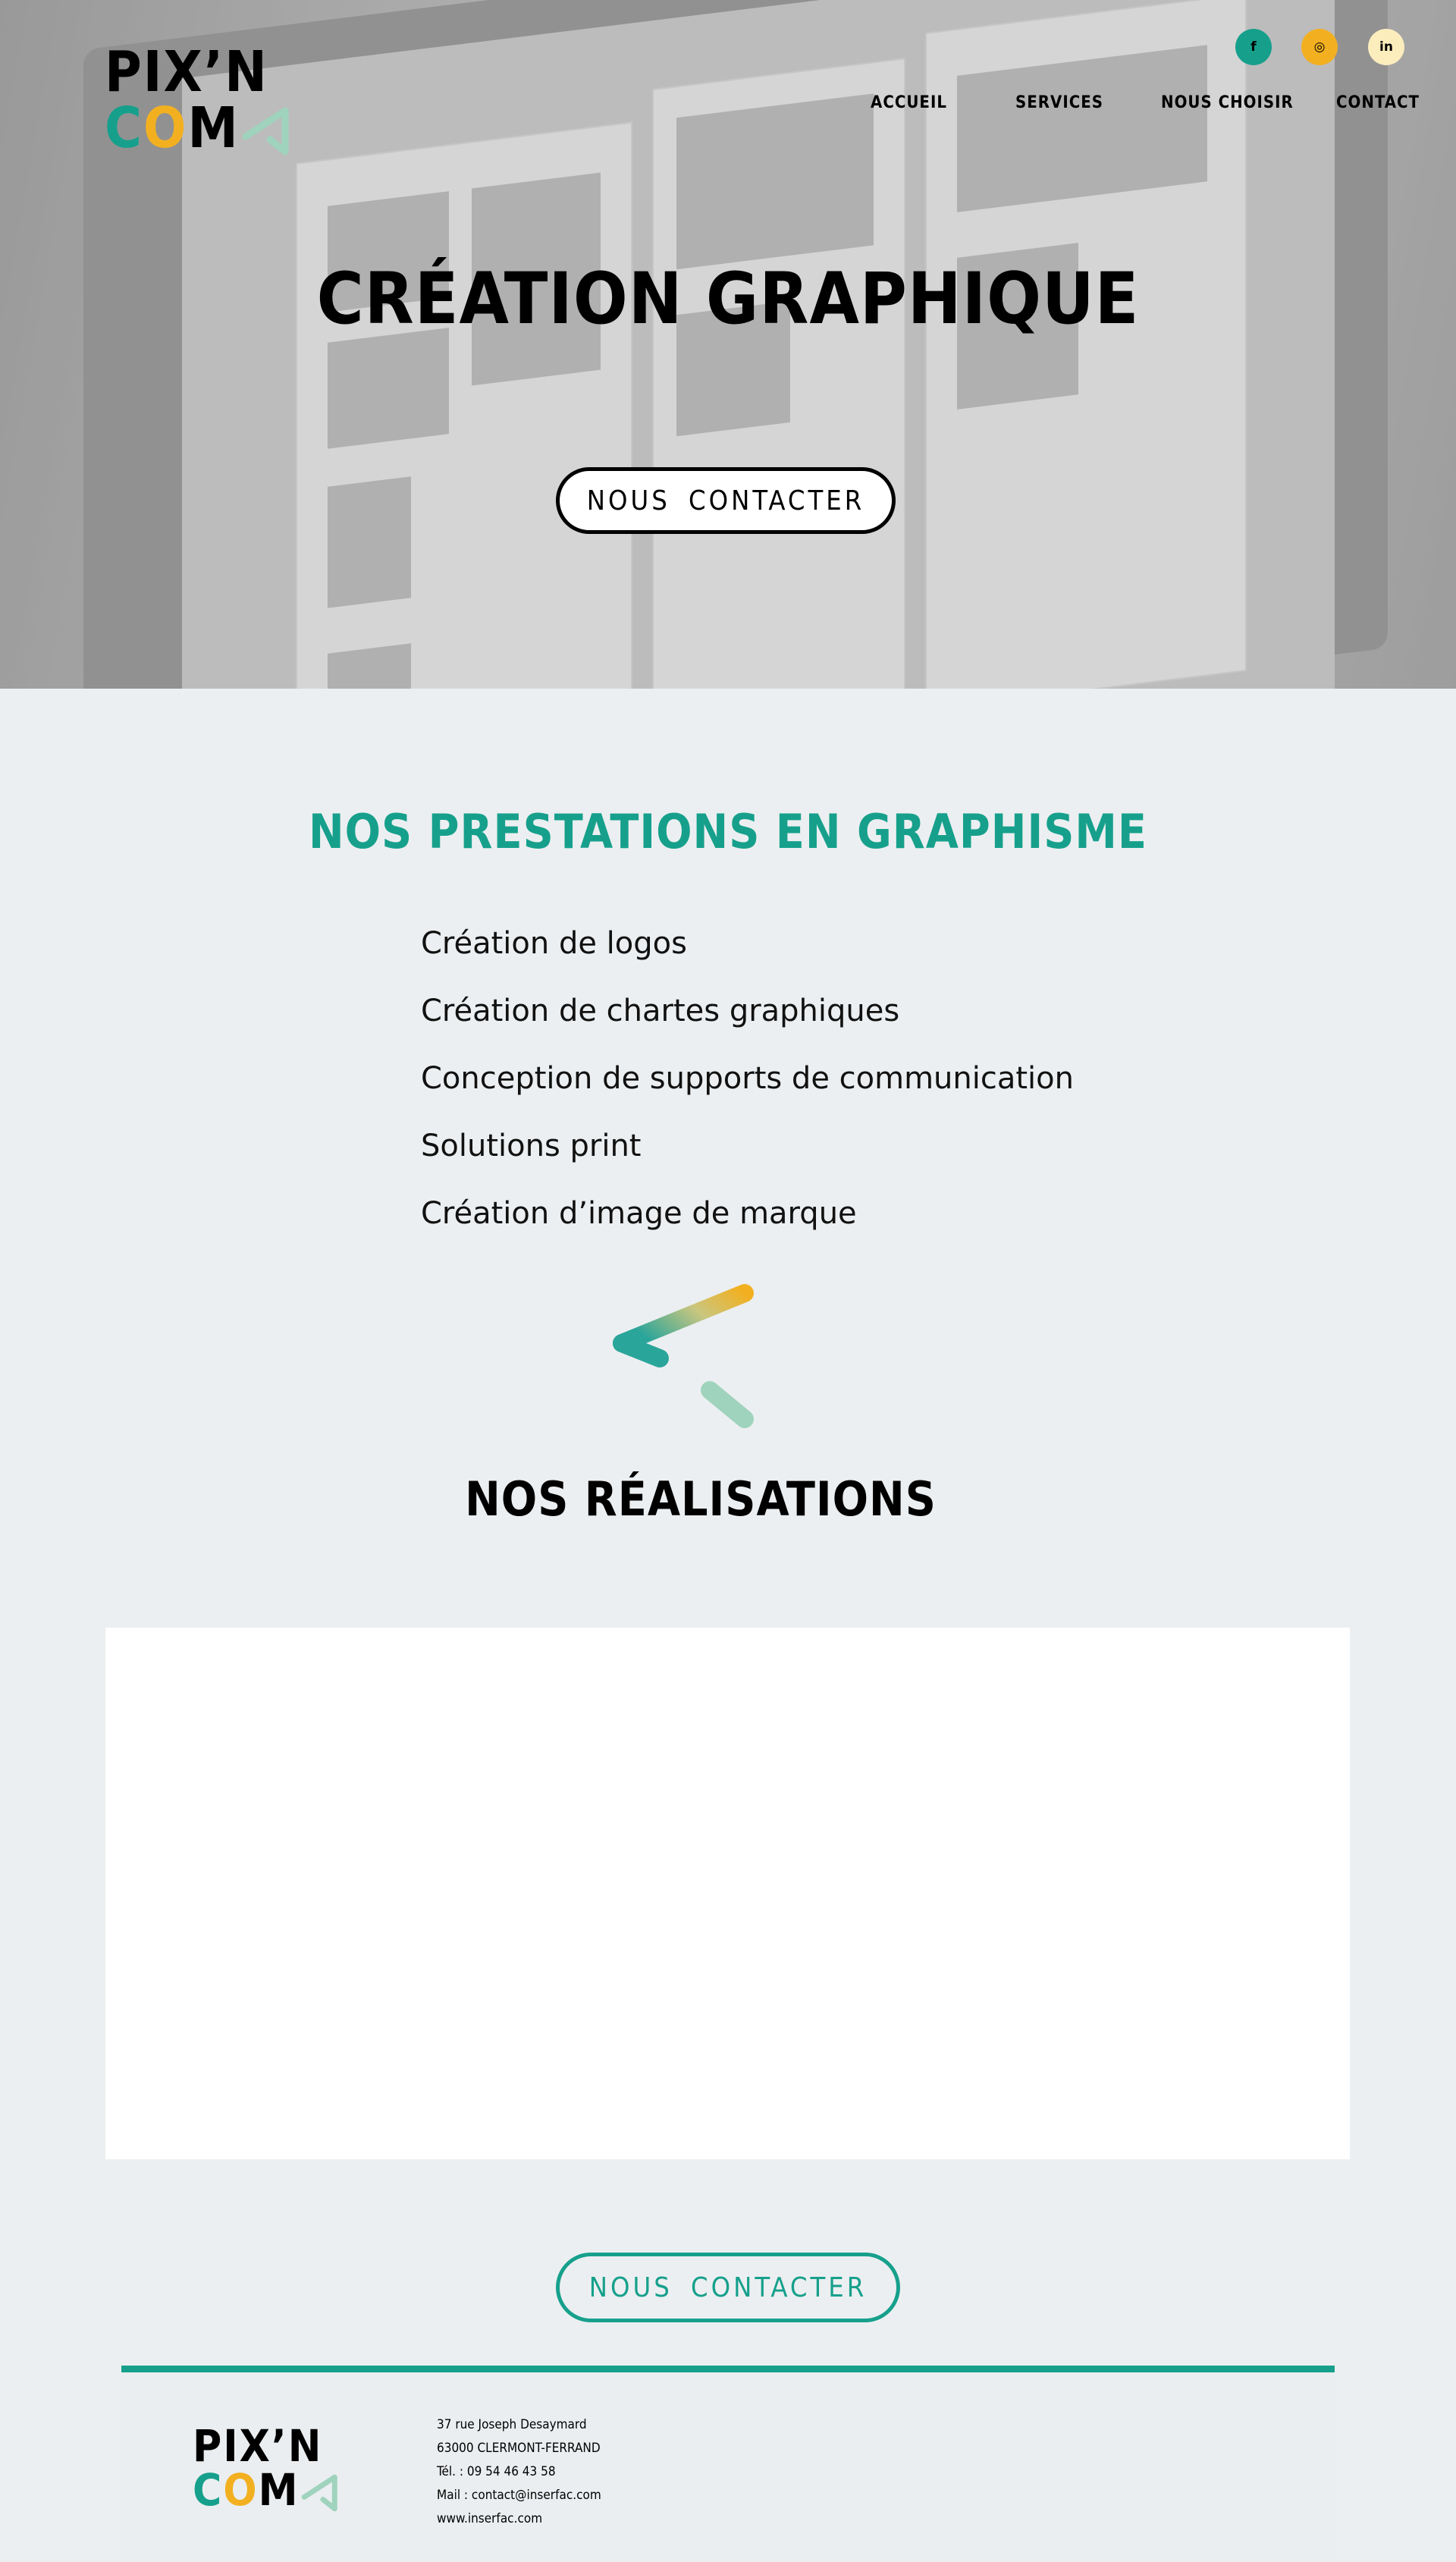 The image size is (1456, 2562). What do you see at coordinates (519, 2519) in the screenshot?
I see `website-link: www.inserfac.com` at bounding box center [519, 2519].